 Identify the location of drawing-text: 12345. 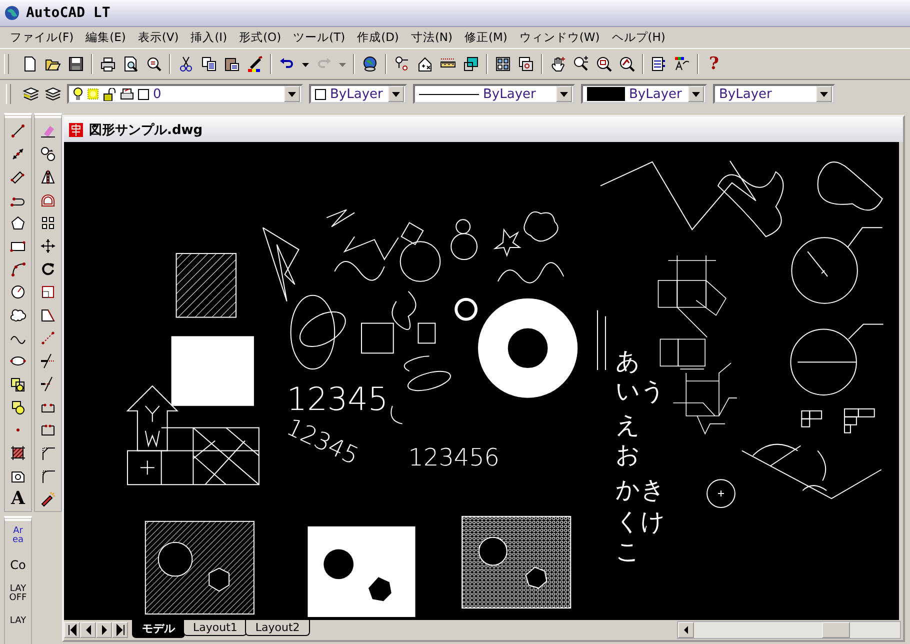
(337, 399).